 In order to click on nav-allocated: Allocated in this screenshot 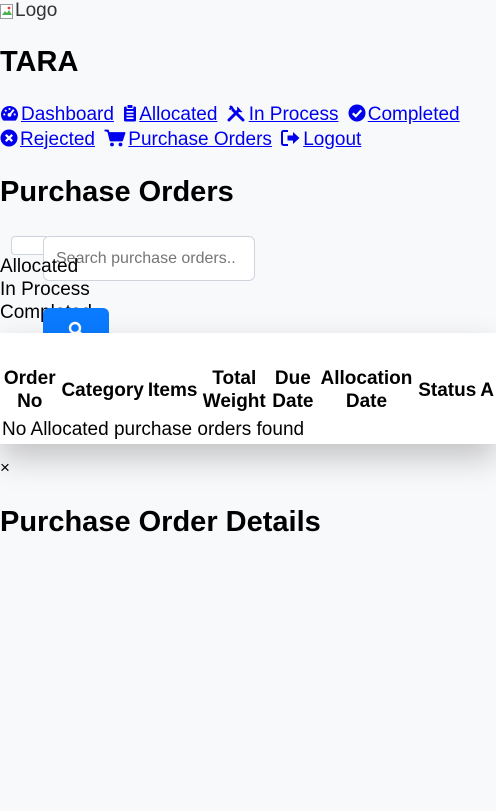, I will do `click(170, 114)`.